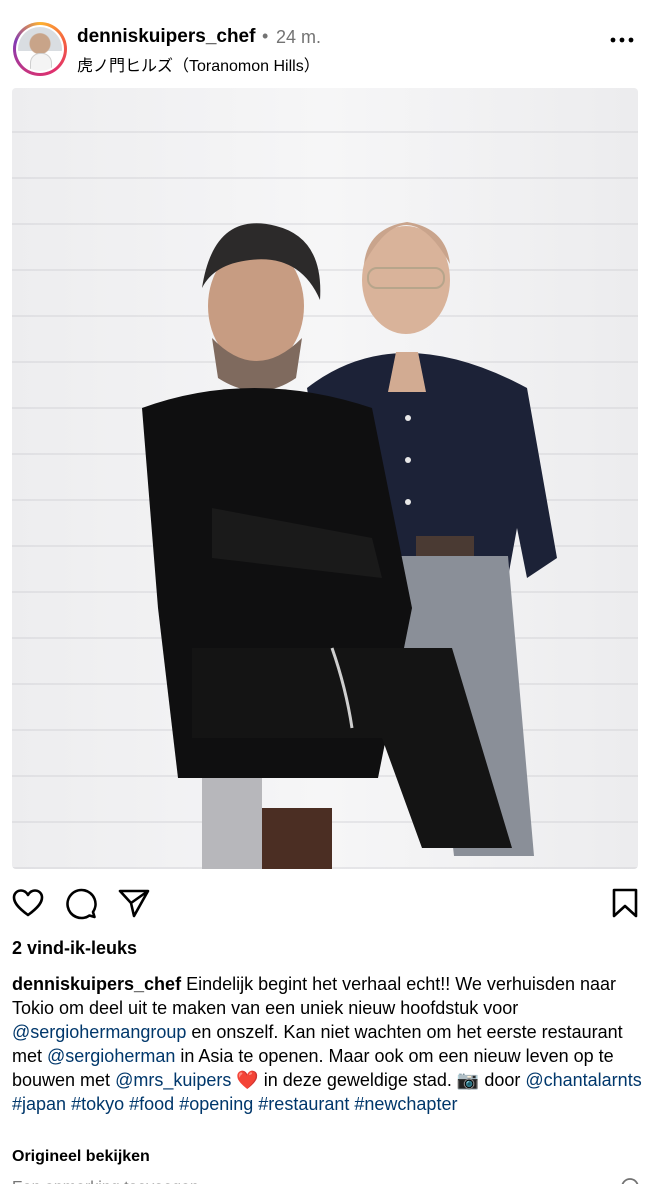 The width and height of the screenshot is (668, 1184). I want to click on mention-link: @mrs_kuipers, so click(173, 1080).